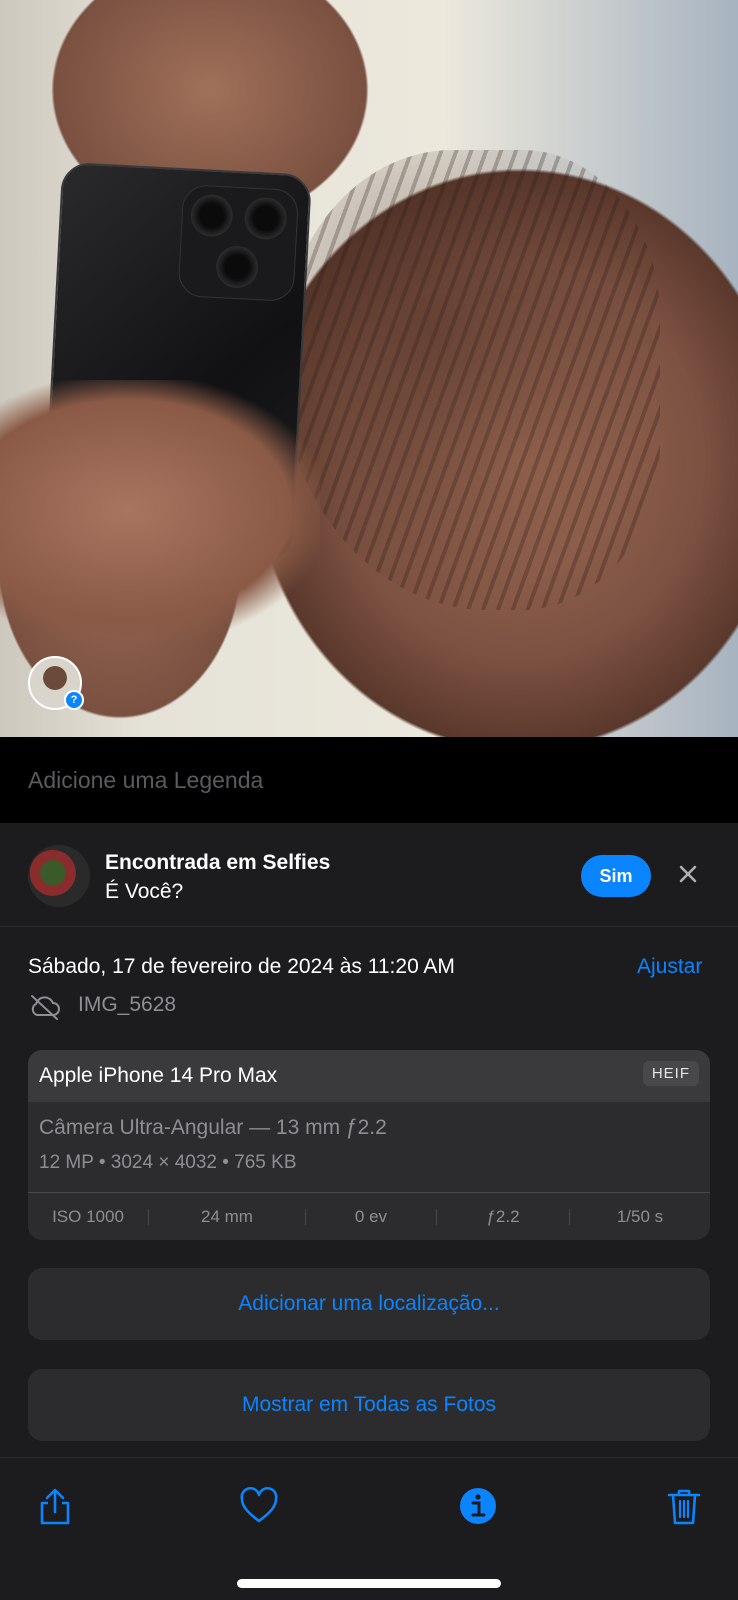  What do you see at coordinates (74, 700) in the screenshot?
I see `question-badge-icon: ?` at bounding box center [74, 700].